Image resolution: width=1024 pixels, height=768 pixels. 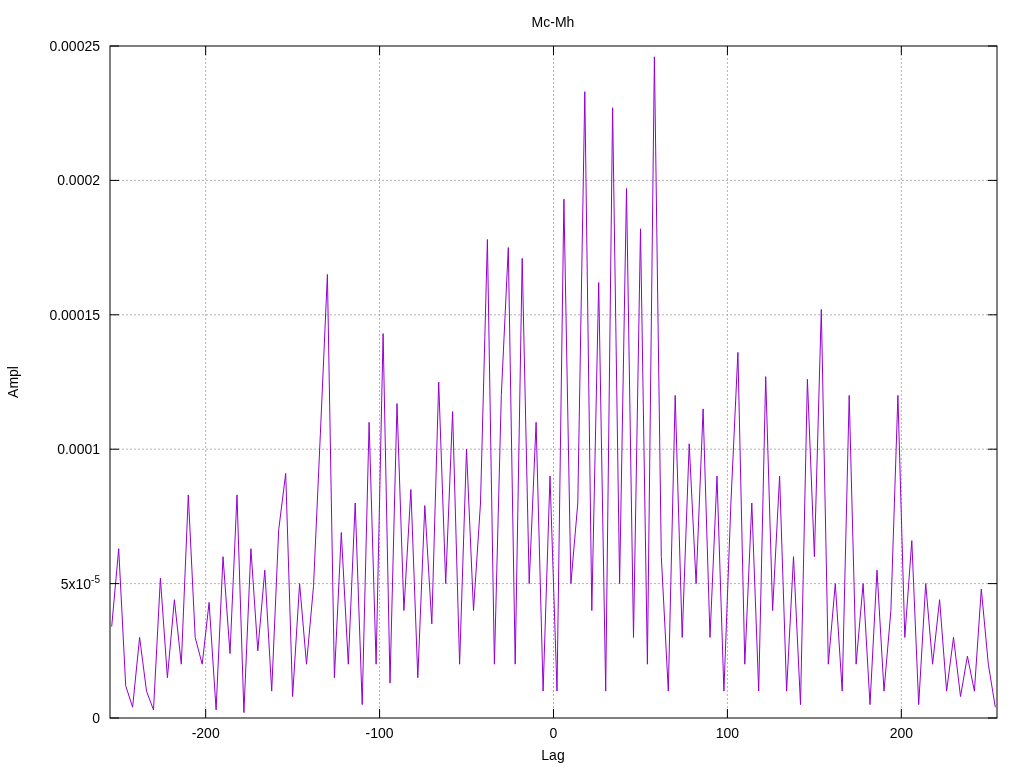 I want to click on tick-label: 200, so click(x=901, y=733).